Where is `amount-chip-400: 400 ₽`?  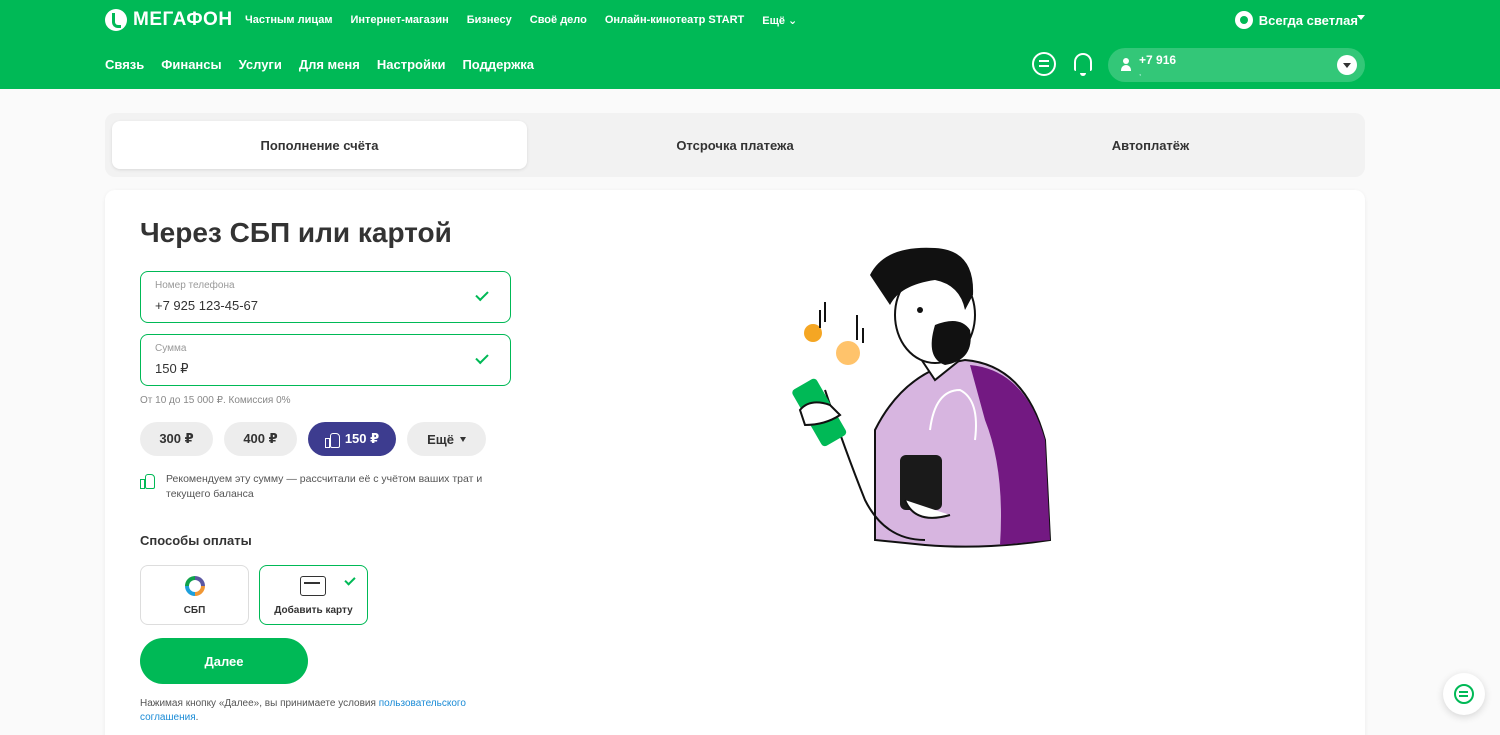 amount-chip-400: 400 ₽ is located at coordinates (260, 439).